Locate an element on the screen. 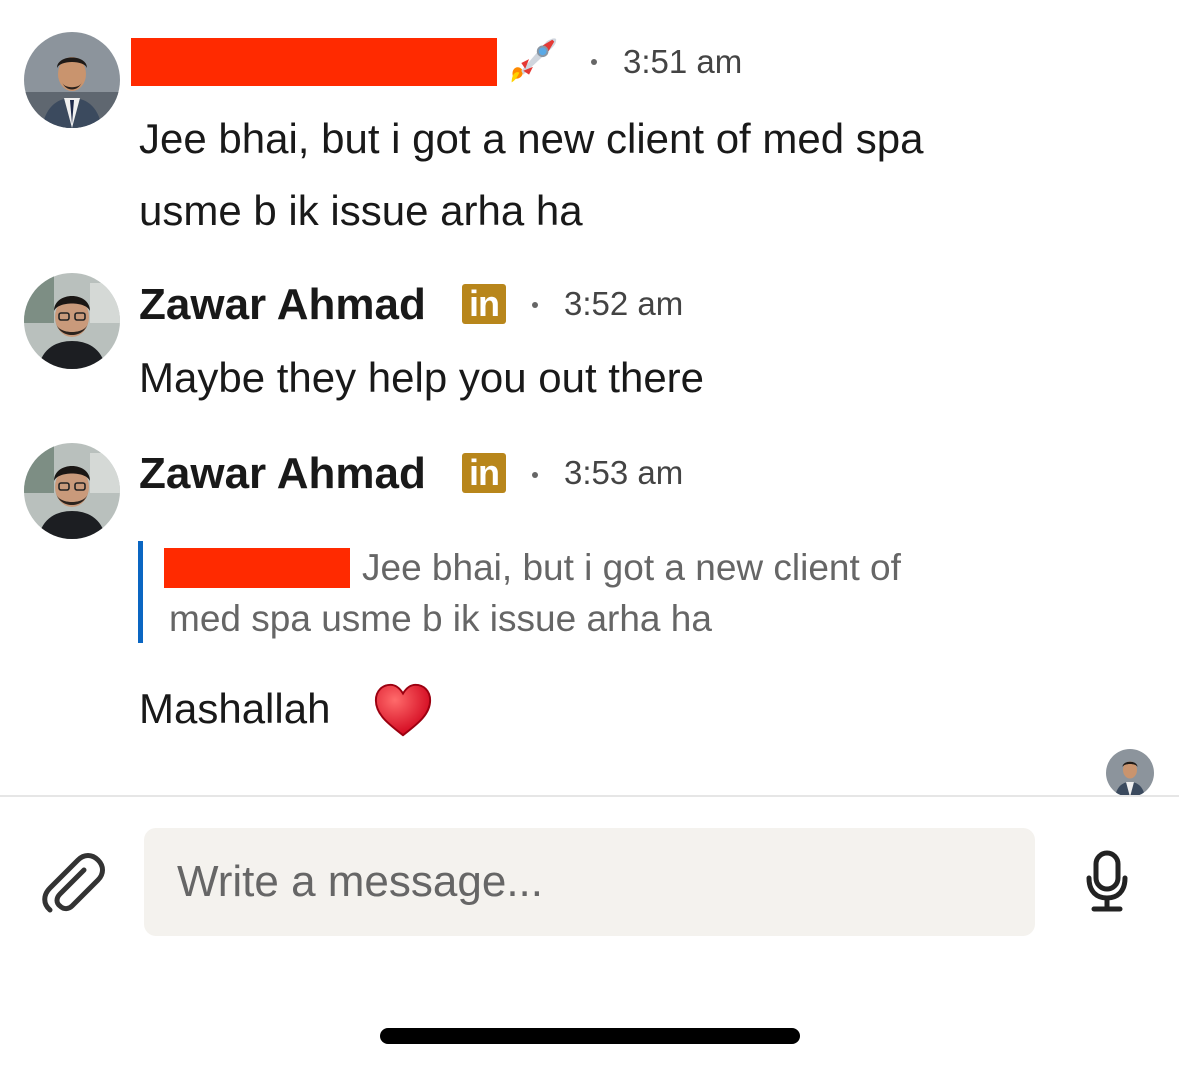  attach-button is located at coordinates (73, 883).